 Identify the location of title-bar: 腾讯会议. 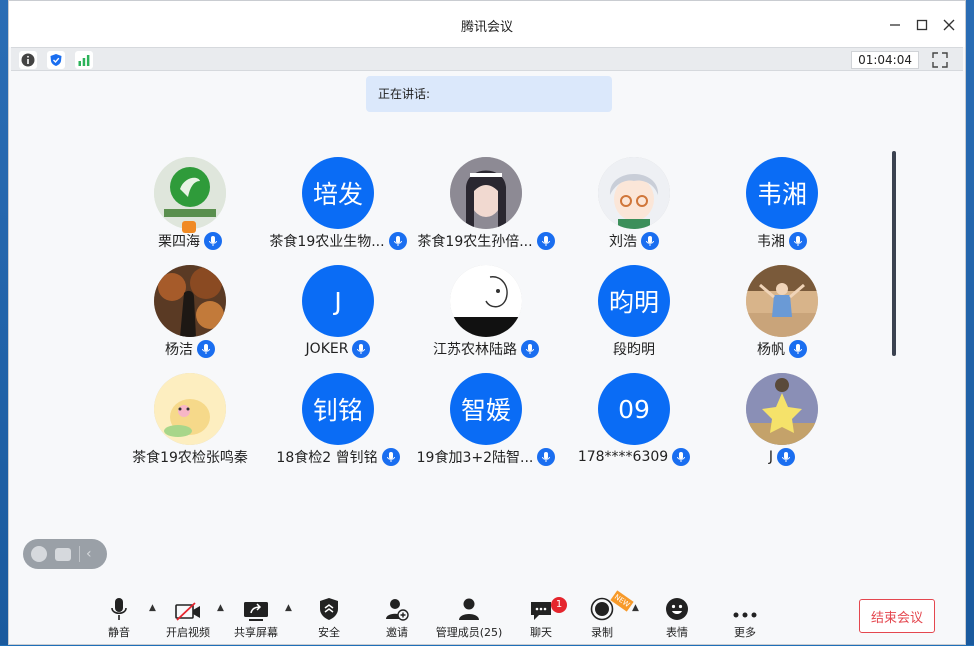
(487, 24).